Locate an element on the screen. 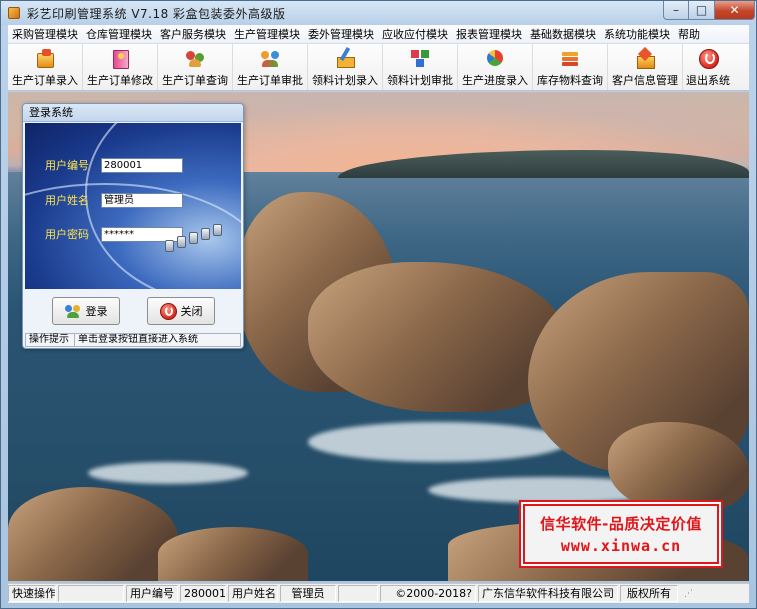 The image size is (757, 609). close-button: 关闭 is located at coordinates (181, 311).